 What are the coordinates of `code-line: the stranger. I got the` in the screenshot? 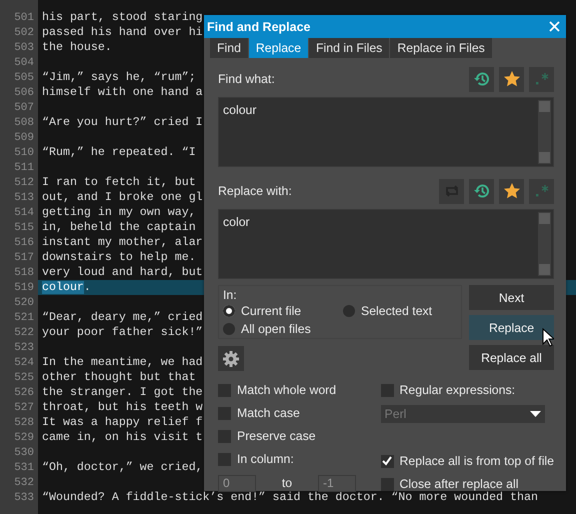 It's located at (122, 392).